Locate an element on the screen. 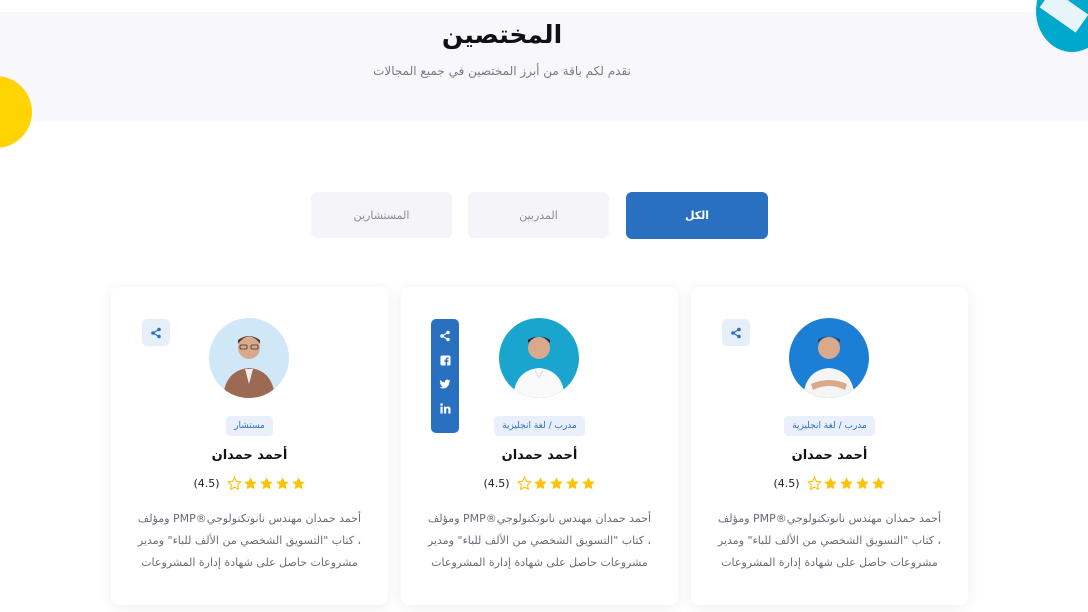  facebook-share-button is located at coordinates (445, 360).